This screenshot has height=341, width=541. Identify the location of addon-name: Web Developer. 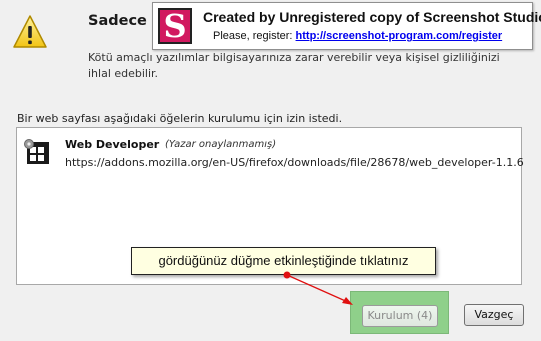
(112, 144).